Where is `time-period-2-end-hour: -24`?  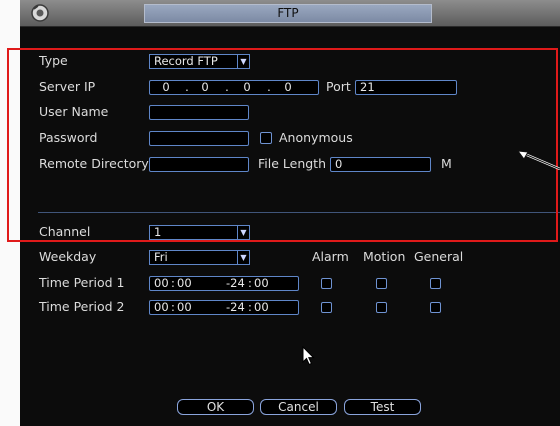
time-period-2-end-hour: -24 is located at coordinates (235, 307).